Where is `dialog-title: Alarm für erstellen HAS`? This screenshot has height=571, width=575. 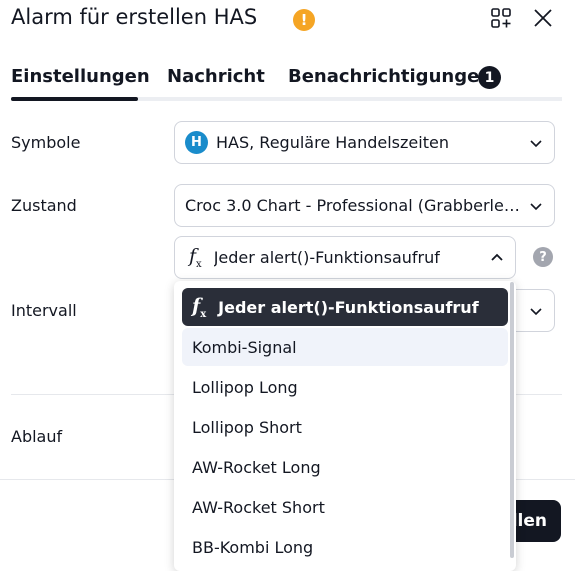
dialog-title: Alarm für erstellen HAS is located at coordinates (134, 17).